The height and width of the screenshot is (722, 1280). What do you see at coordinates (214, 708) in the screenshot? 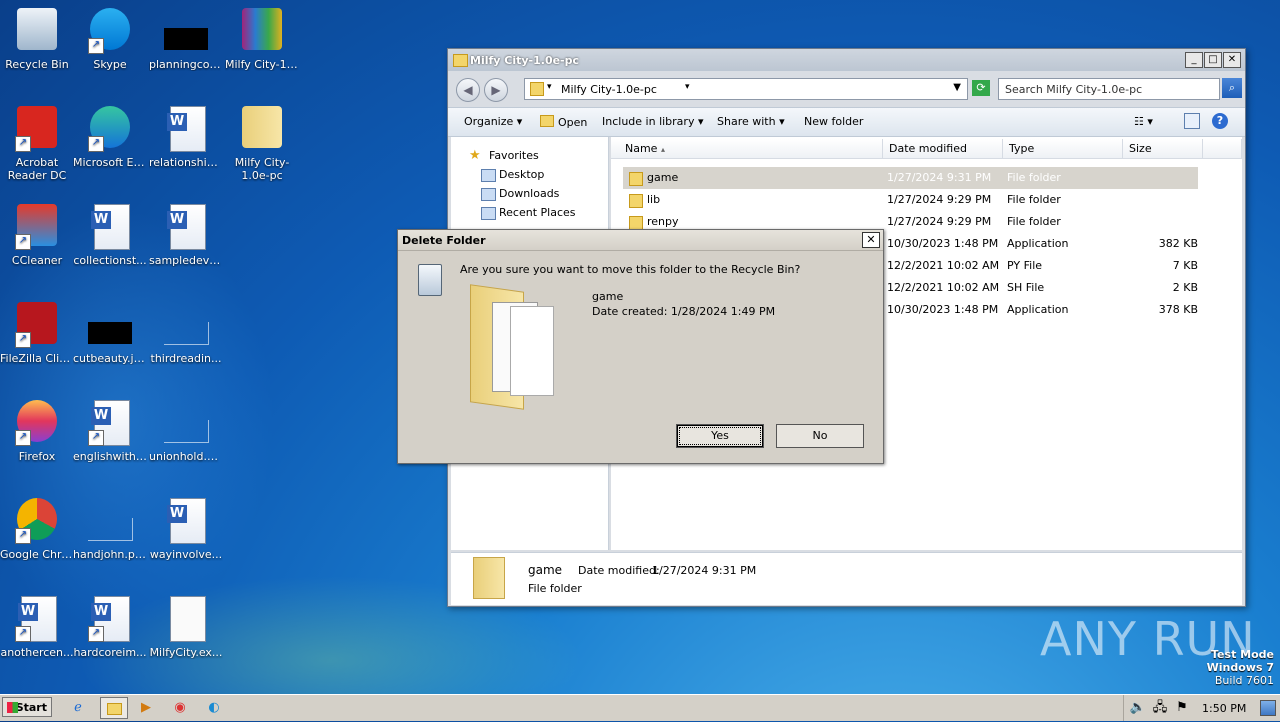
I see `edge-icon: ◐` at bounding box center [214, 708].